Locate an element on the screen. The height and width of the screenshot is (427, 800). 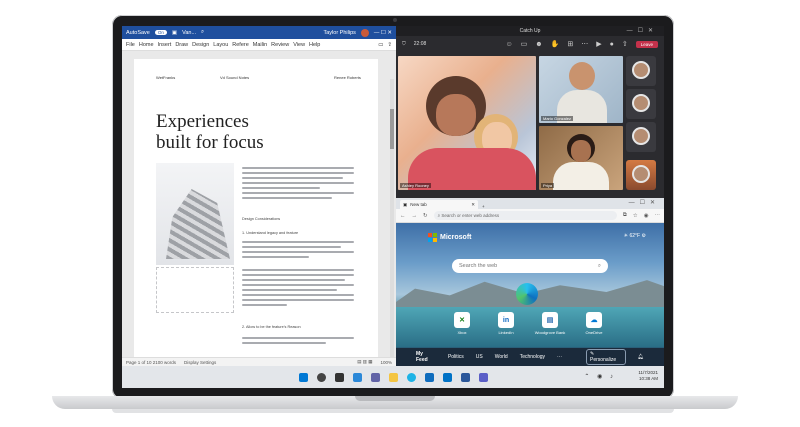
quick-link-linkedin: in LinkedIn is located at coordinates (506, 323).